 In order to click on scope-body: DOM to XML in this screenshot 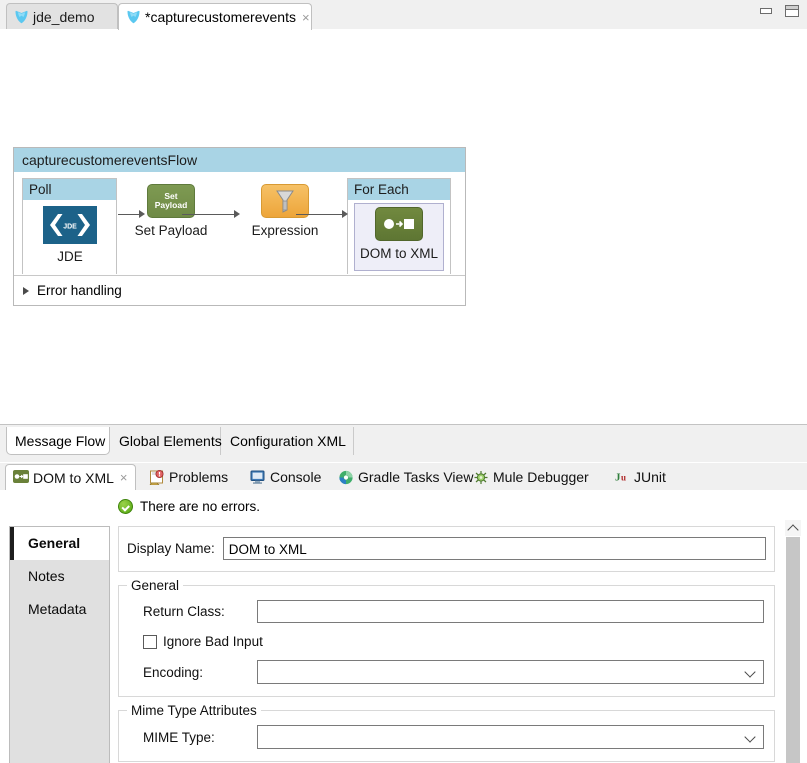, I will do `click(399, 237)`.